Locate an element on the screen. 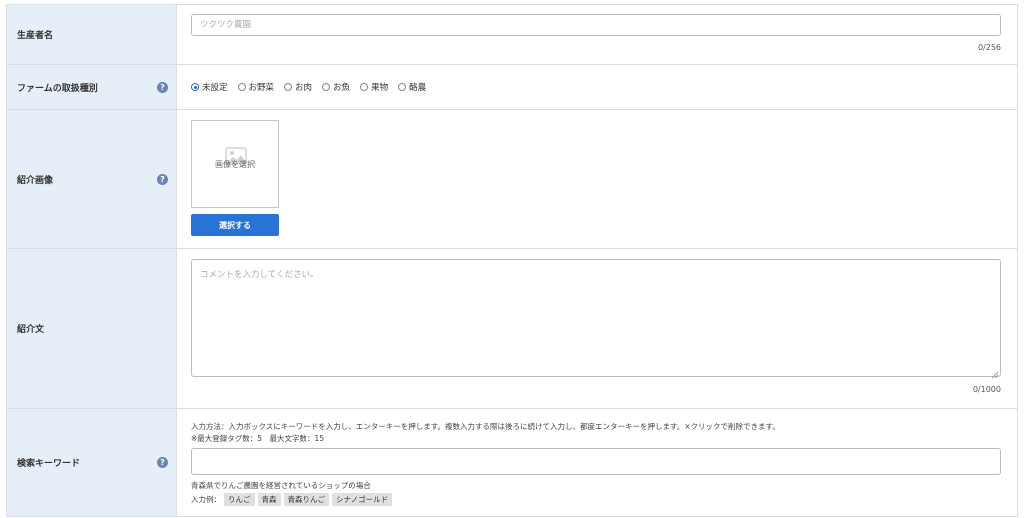  farm-type-radio-label: お野菜 is located at coordinates (261, 88).